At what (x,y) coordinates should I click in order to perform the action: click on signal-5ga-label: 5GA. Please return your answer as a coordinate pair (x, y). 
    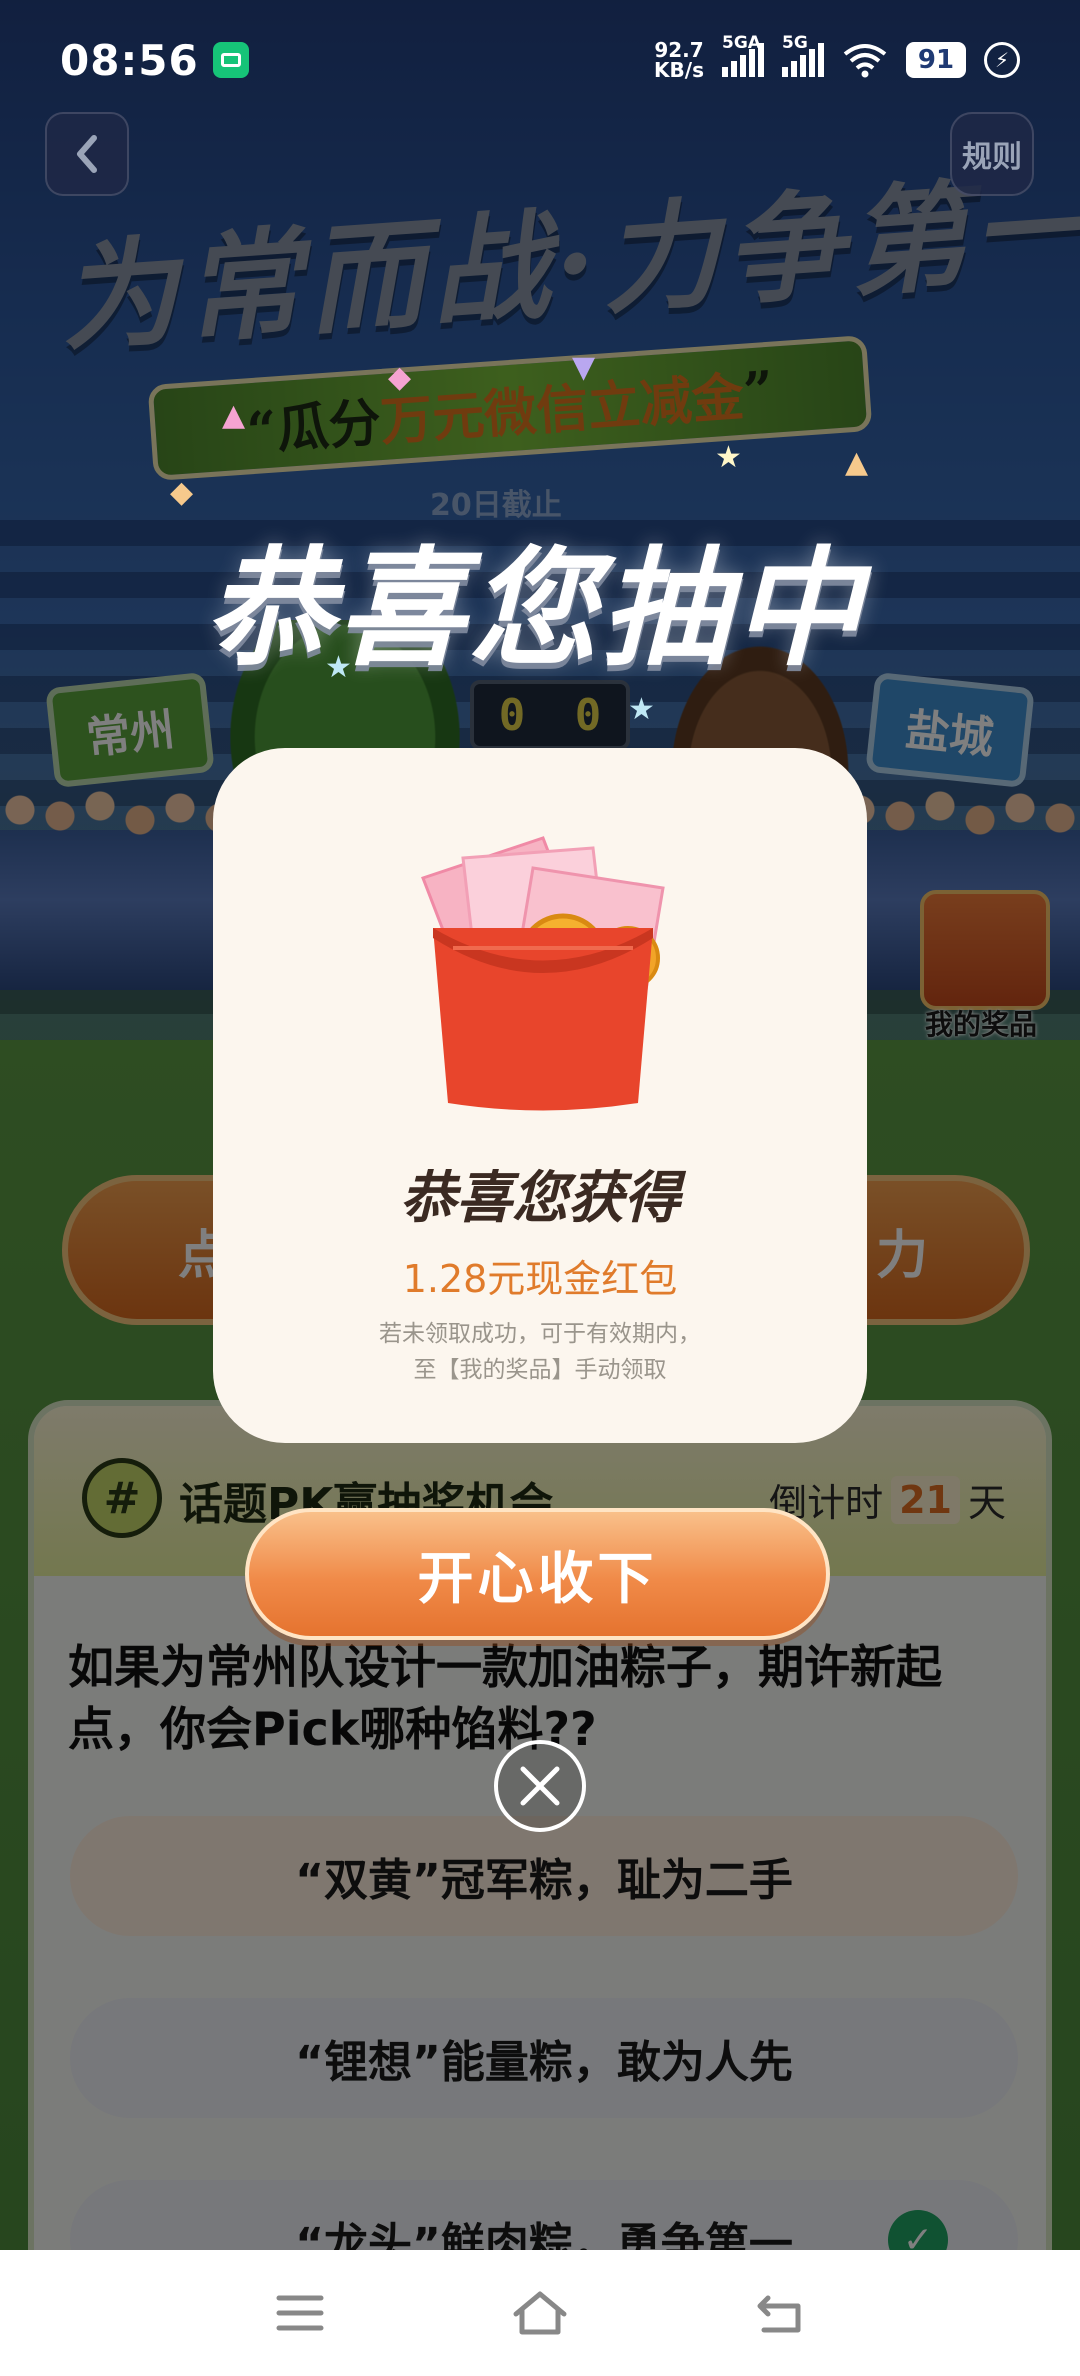
    Looking at the image, I should click on (741, 43).